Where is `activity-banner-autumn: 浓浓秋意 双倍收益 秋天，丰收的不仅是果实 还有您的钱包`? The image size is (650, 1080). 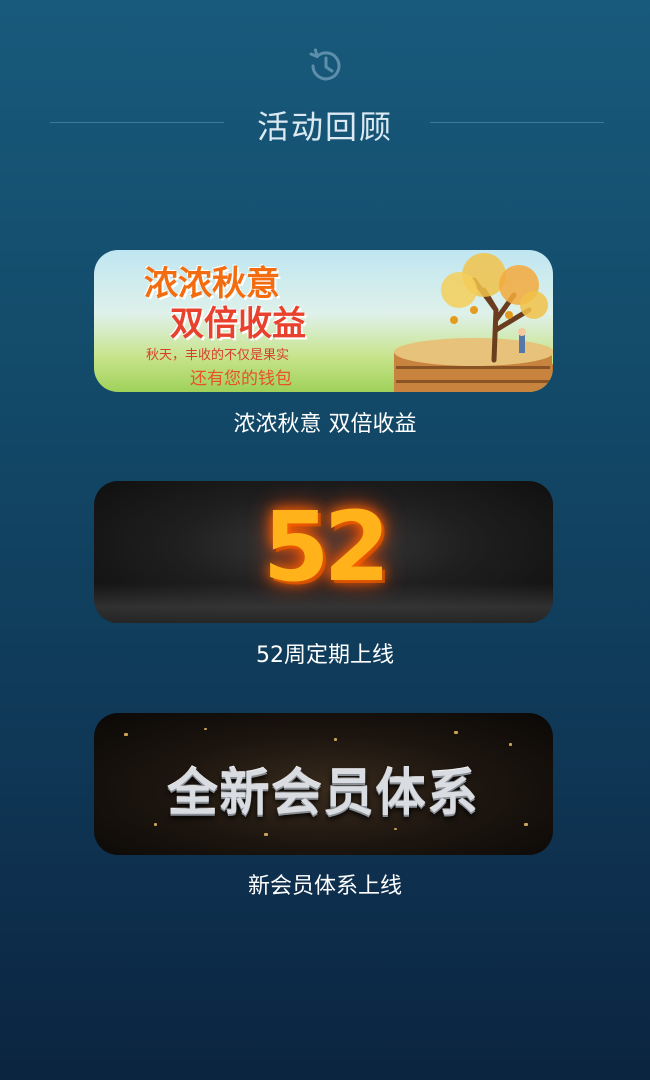 activity-banner-autumn: 浓浓秋意 双倍收益 秋天，丰收的不仅是果实 还有您的钱包 is located at coordinates (323, 321).